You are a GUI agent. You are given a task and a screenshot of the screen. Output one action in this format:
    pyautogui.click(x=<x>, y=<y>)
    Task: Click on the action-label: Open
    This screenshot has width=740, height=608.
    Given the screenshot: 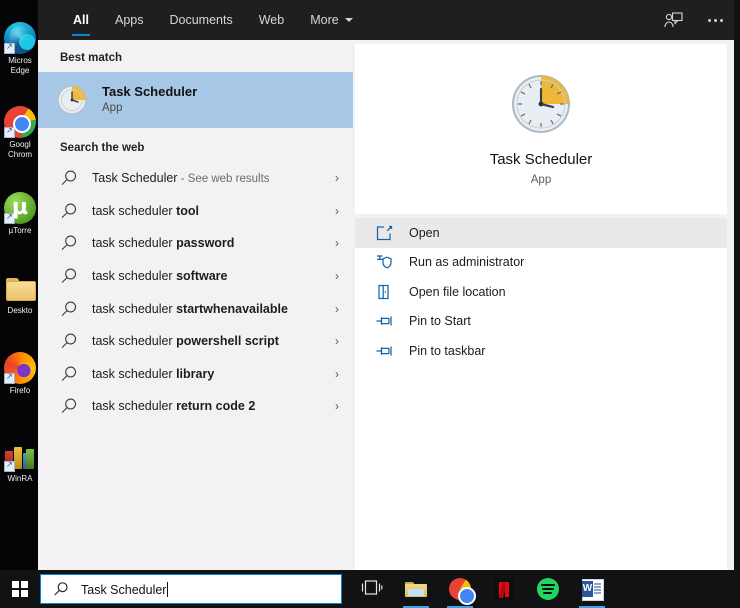 What is the action you would take?
    pyautogui.click(x=424, y=232)
    